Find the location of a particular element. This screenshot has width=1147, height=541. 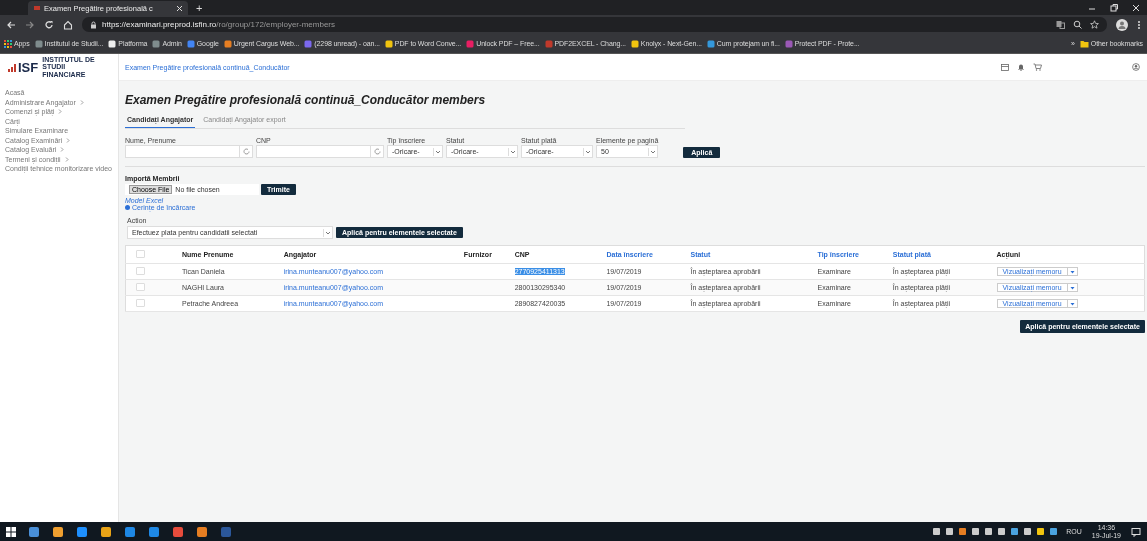

favicon-icon is located at coordinates (37, 8).